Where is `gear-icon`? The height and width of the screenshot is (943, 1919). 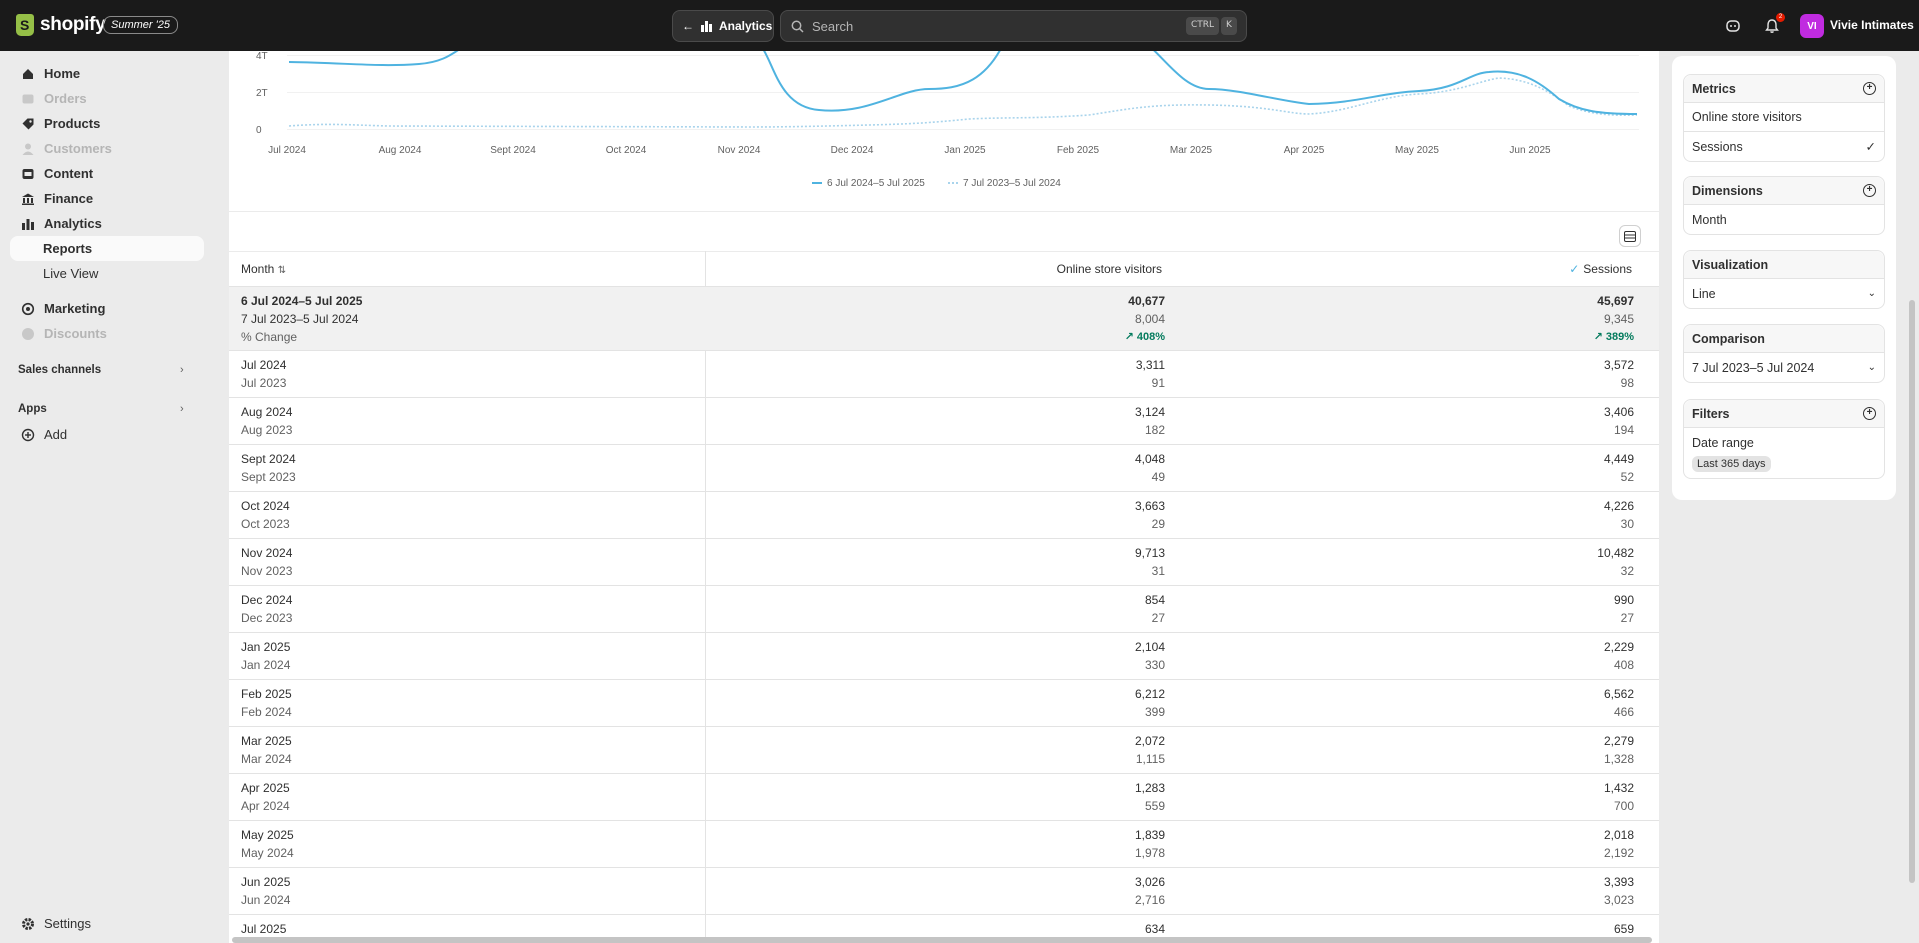
gear-icon is located at coordinates (27, 923).